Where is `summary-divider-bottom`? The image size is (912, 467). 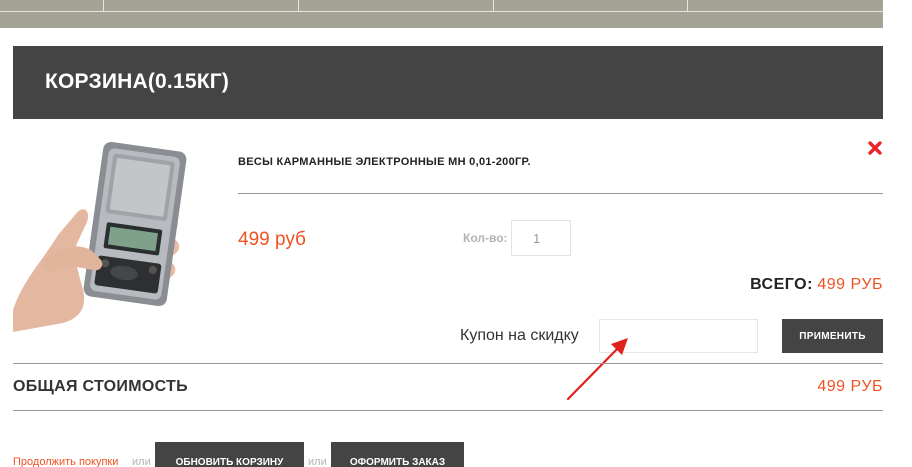 summary-divider-bottom is located at coordinates (448, 410).